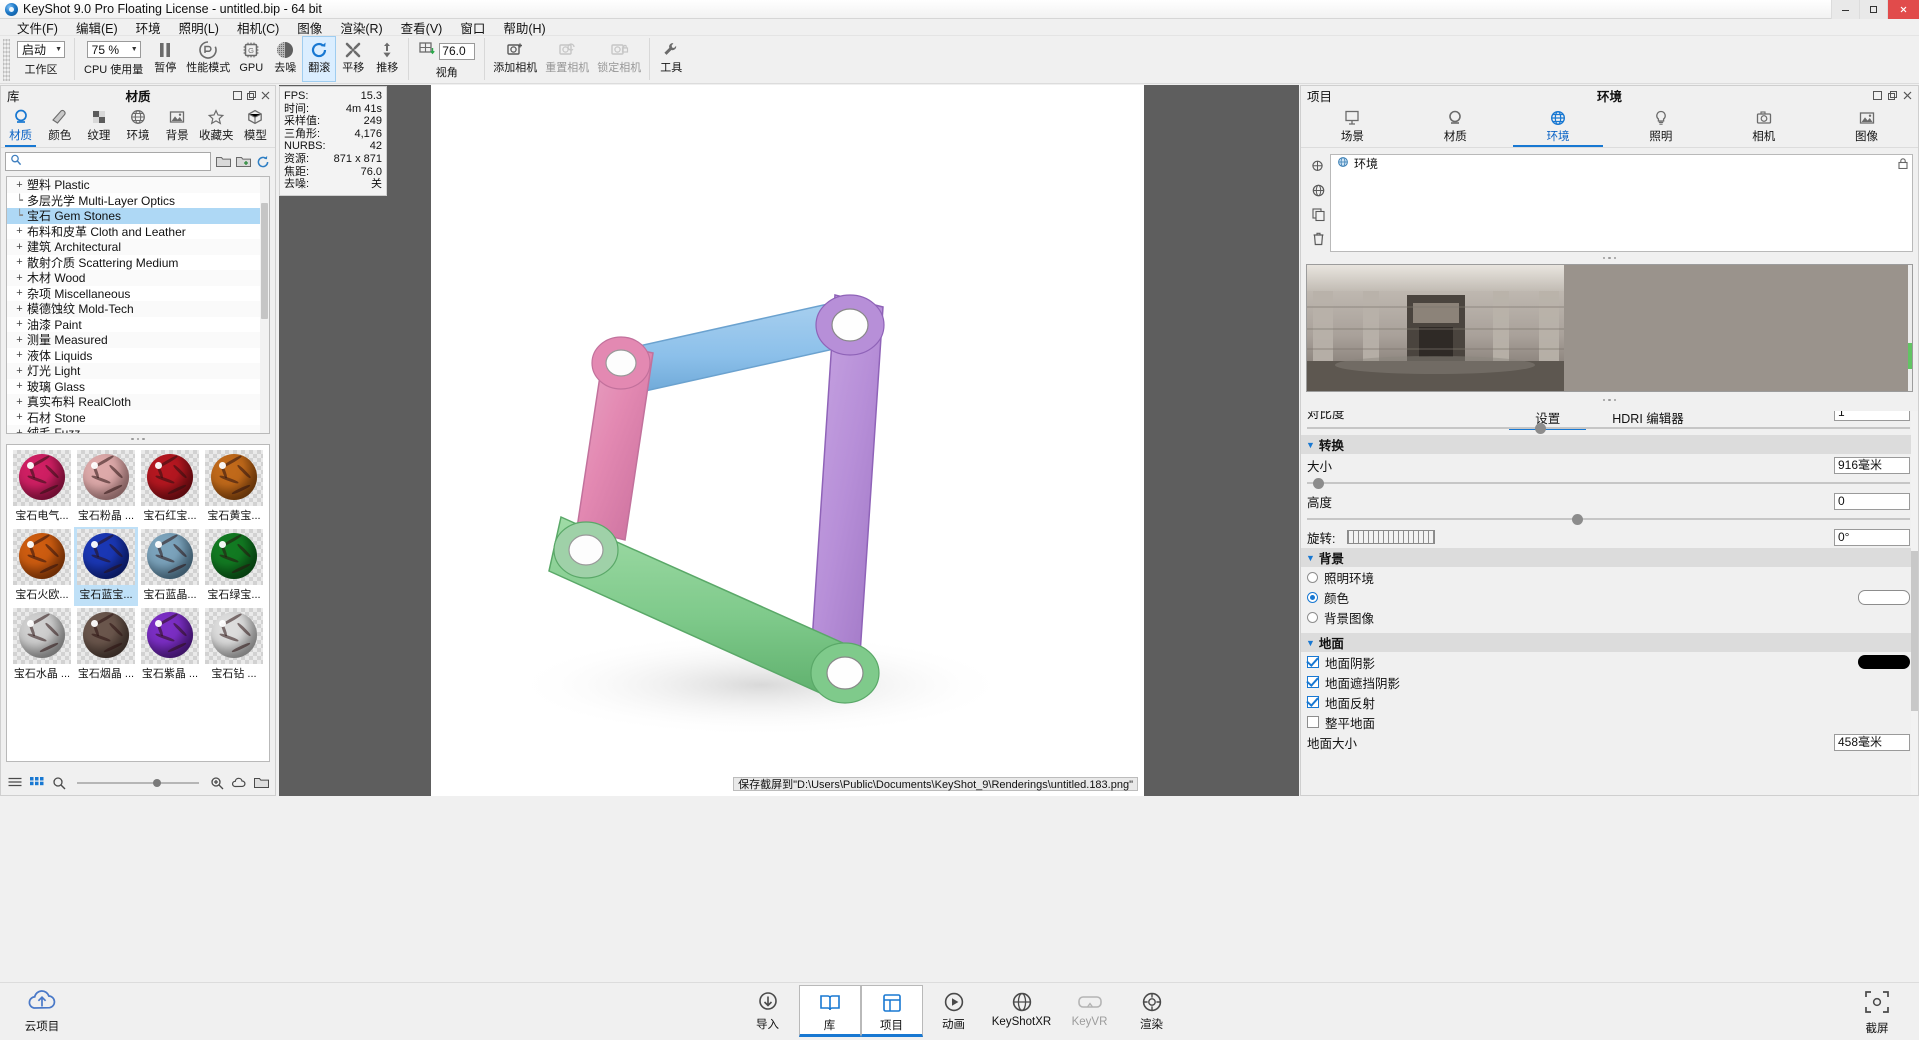 The width and height of the screenshot is (1919, 1040). I want to click on snapshot-button: 截屏, so click(1877, 1012).